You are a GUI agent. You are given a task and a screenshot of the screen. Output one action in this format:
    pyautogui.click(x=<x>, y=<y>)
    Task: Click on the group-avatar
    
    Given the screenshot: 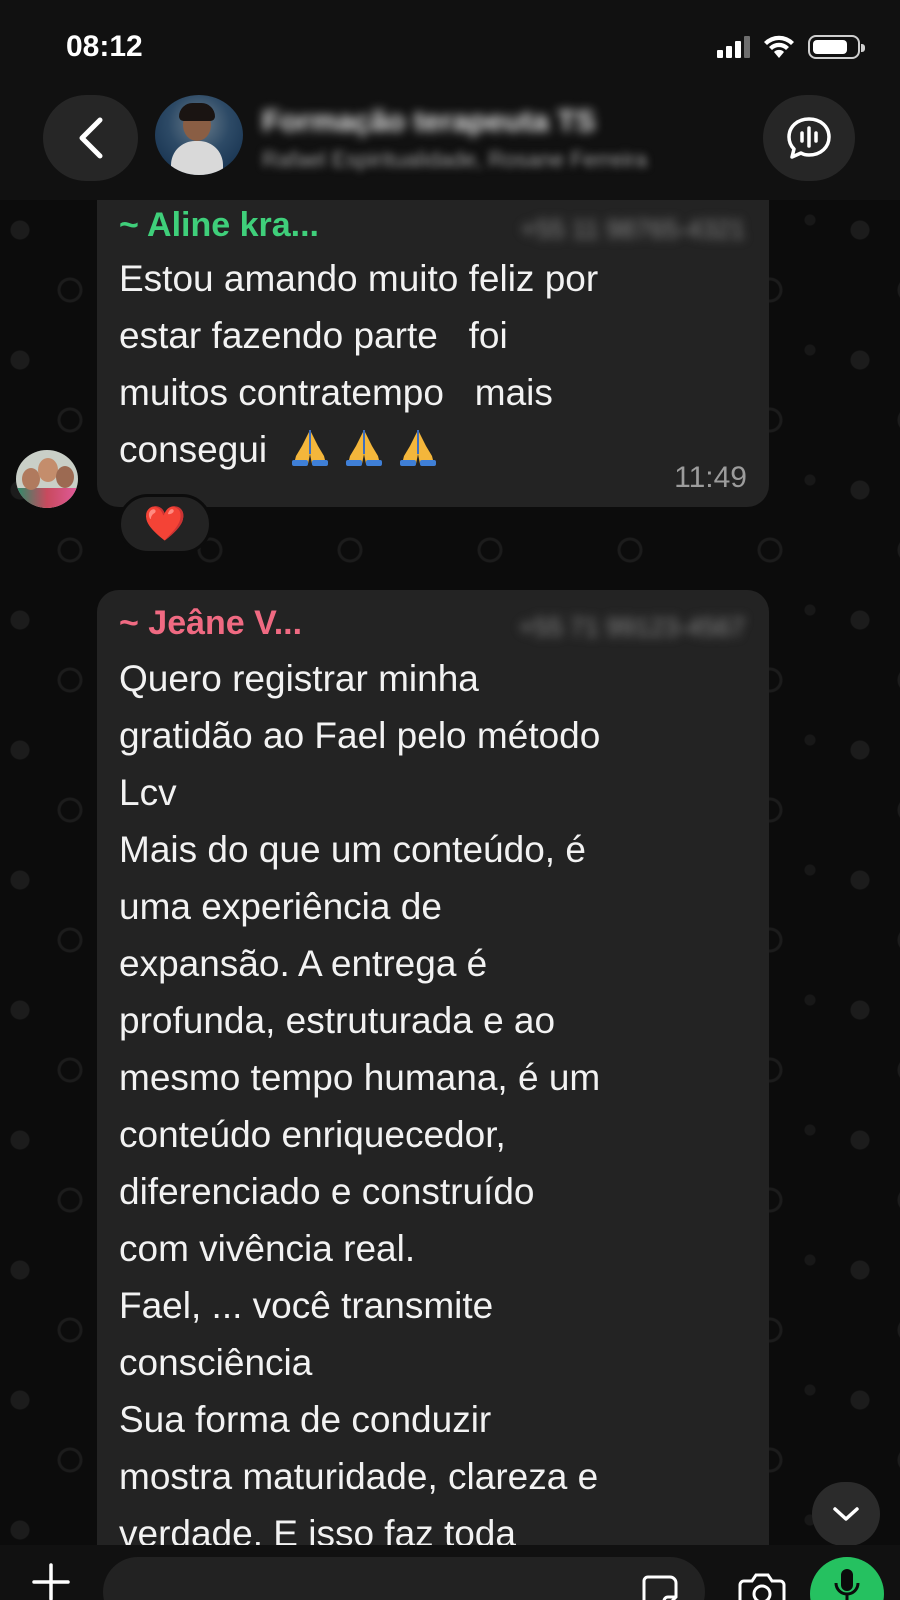 What is the action you would take?
    pyautogui.click(x=199, y=135)
    